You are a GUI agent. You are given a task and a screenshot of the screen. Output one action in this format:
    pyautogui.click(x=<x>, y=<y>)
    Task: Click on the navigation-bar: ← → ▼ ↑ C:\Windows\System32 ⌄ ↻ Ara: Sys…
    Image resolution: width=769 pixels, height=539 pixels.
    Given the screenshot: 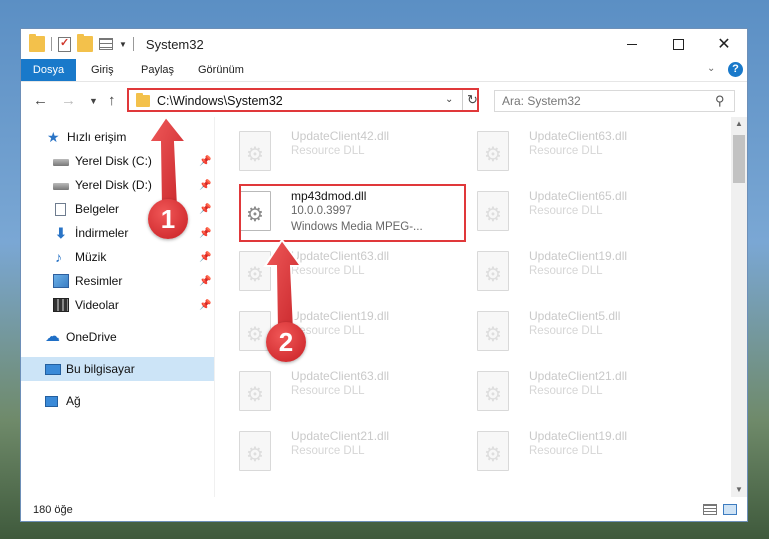 What is the action you would take?
    pyautogui.click(x=384, y=99)
    